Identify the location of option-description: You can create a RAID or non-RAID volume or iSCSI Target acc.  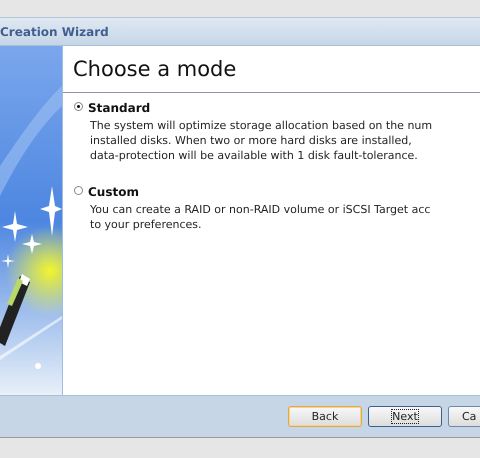
(261, 209).